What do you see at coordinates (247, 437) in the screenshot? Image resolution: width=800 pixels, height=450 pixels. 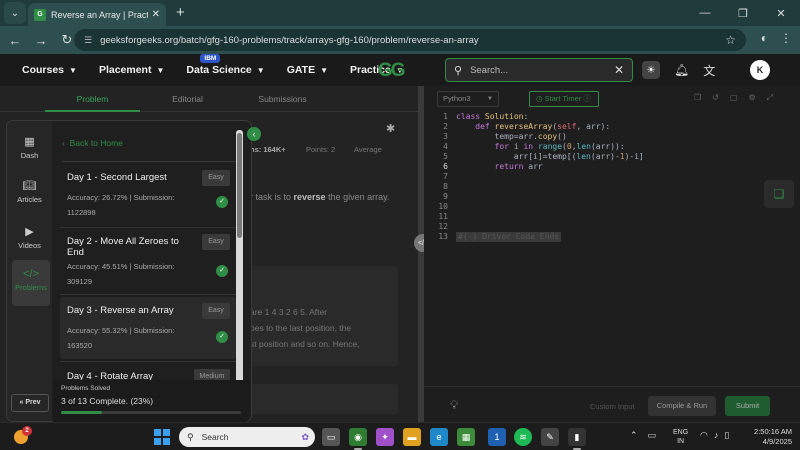 I see `taskbar-search: ⚲ Search ✿` at bounding box center [247, 437].